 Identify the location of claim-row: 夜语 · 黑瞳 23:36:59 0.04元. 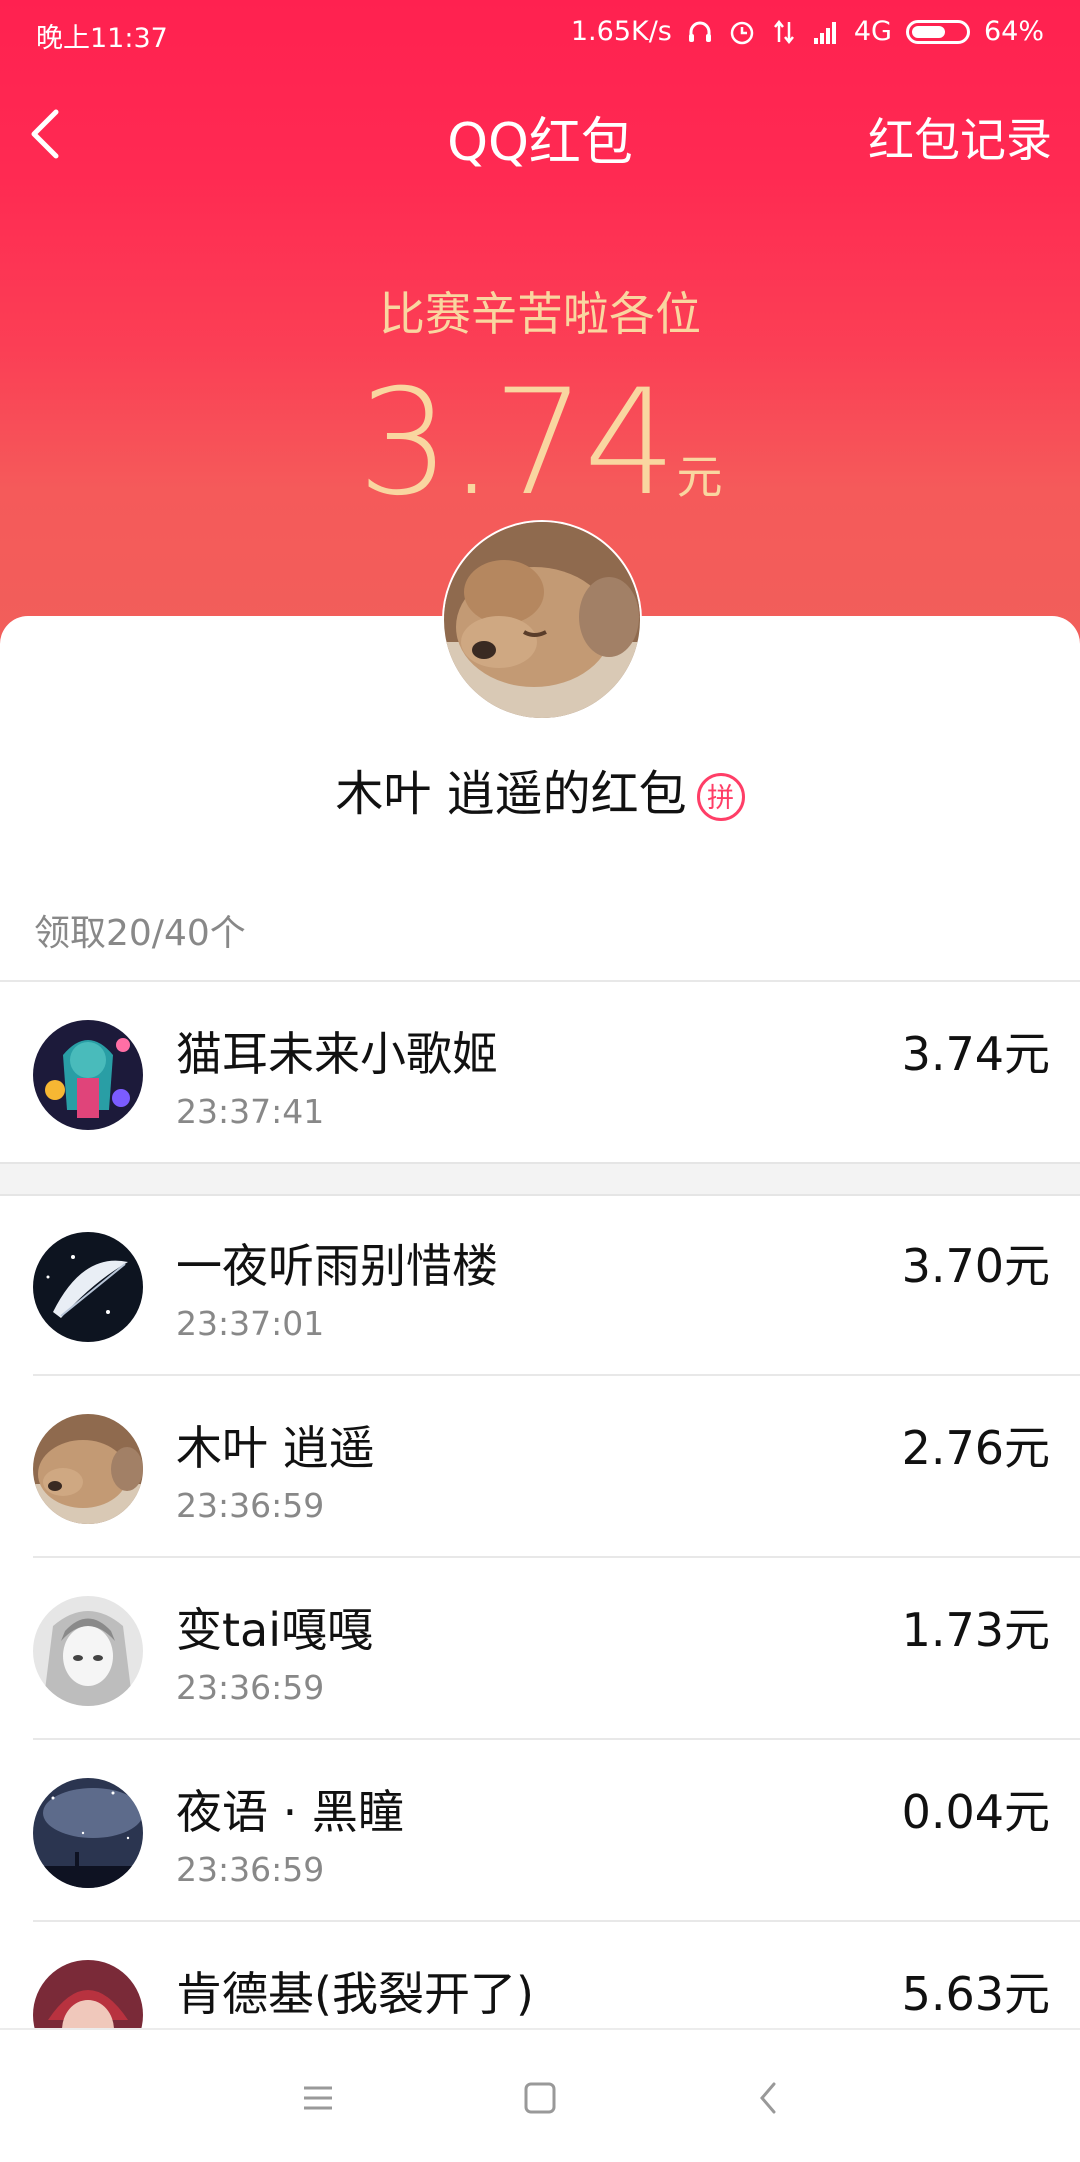
(540, 1830).